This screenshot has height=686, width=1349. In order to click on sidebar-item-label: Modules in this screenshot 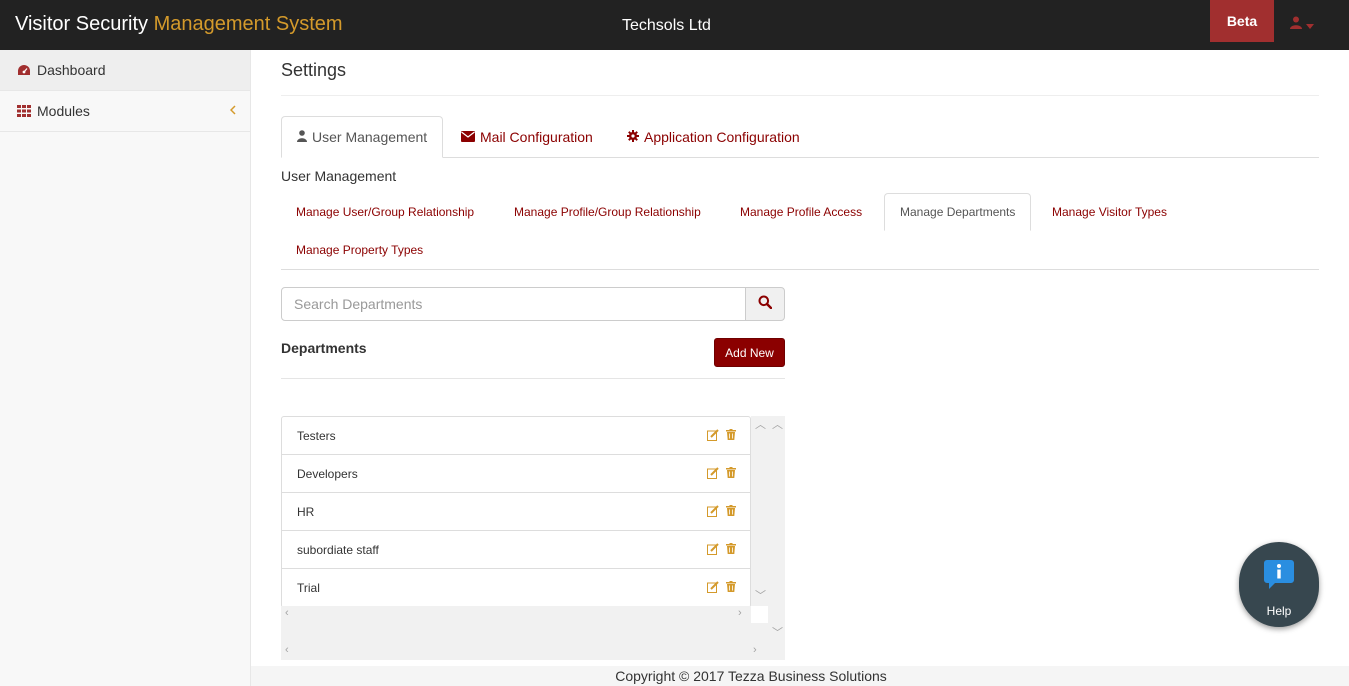, I will do `click(63, 111)`.